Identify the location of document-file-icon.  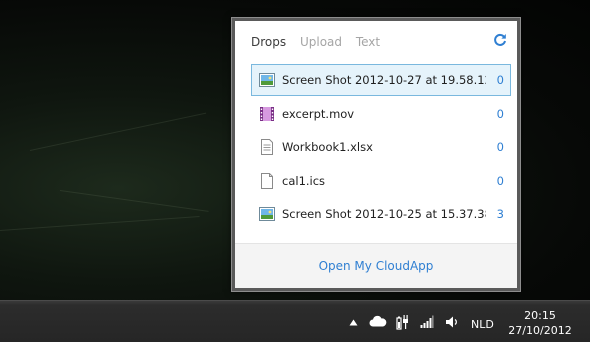
(267, 147).